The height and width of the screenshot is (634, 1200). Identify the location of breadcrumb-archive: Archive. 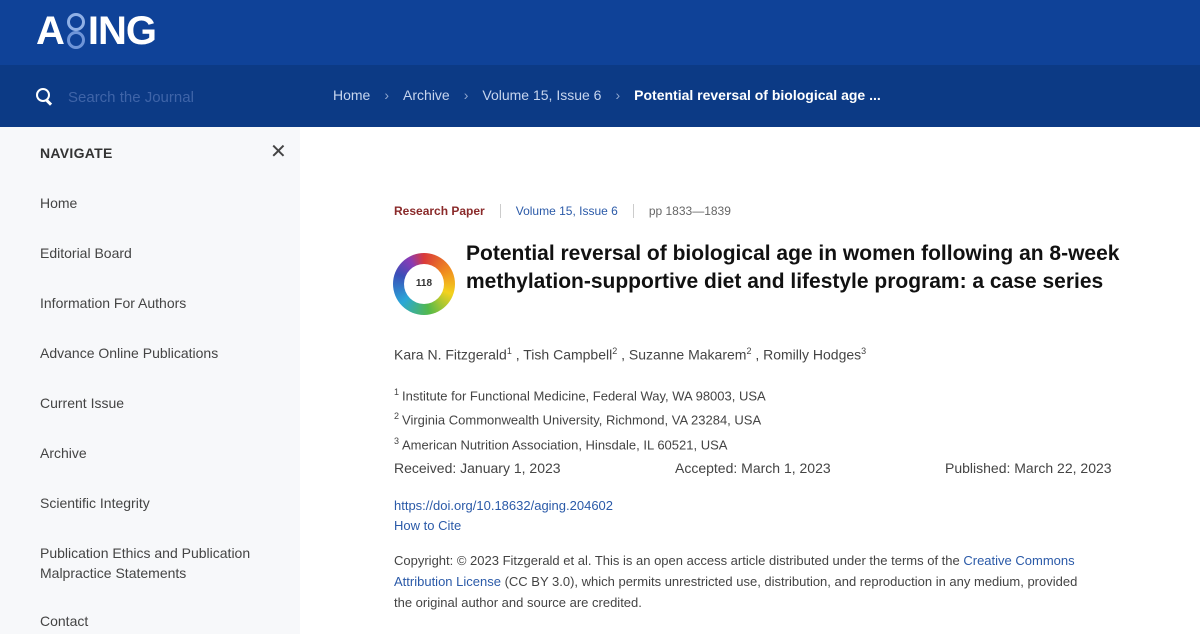
(426, 95).